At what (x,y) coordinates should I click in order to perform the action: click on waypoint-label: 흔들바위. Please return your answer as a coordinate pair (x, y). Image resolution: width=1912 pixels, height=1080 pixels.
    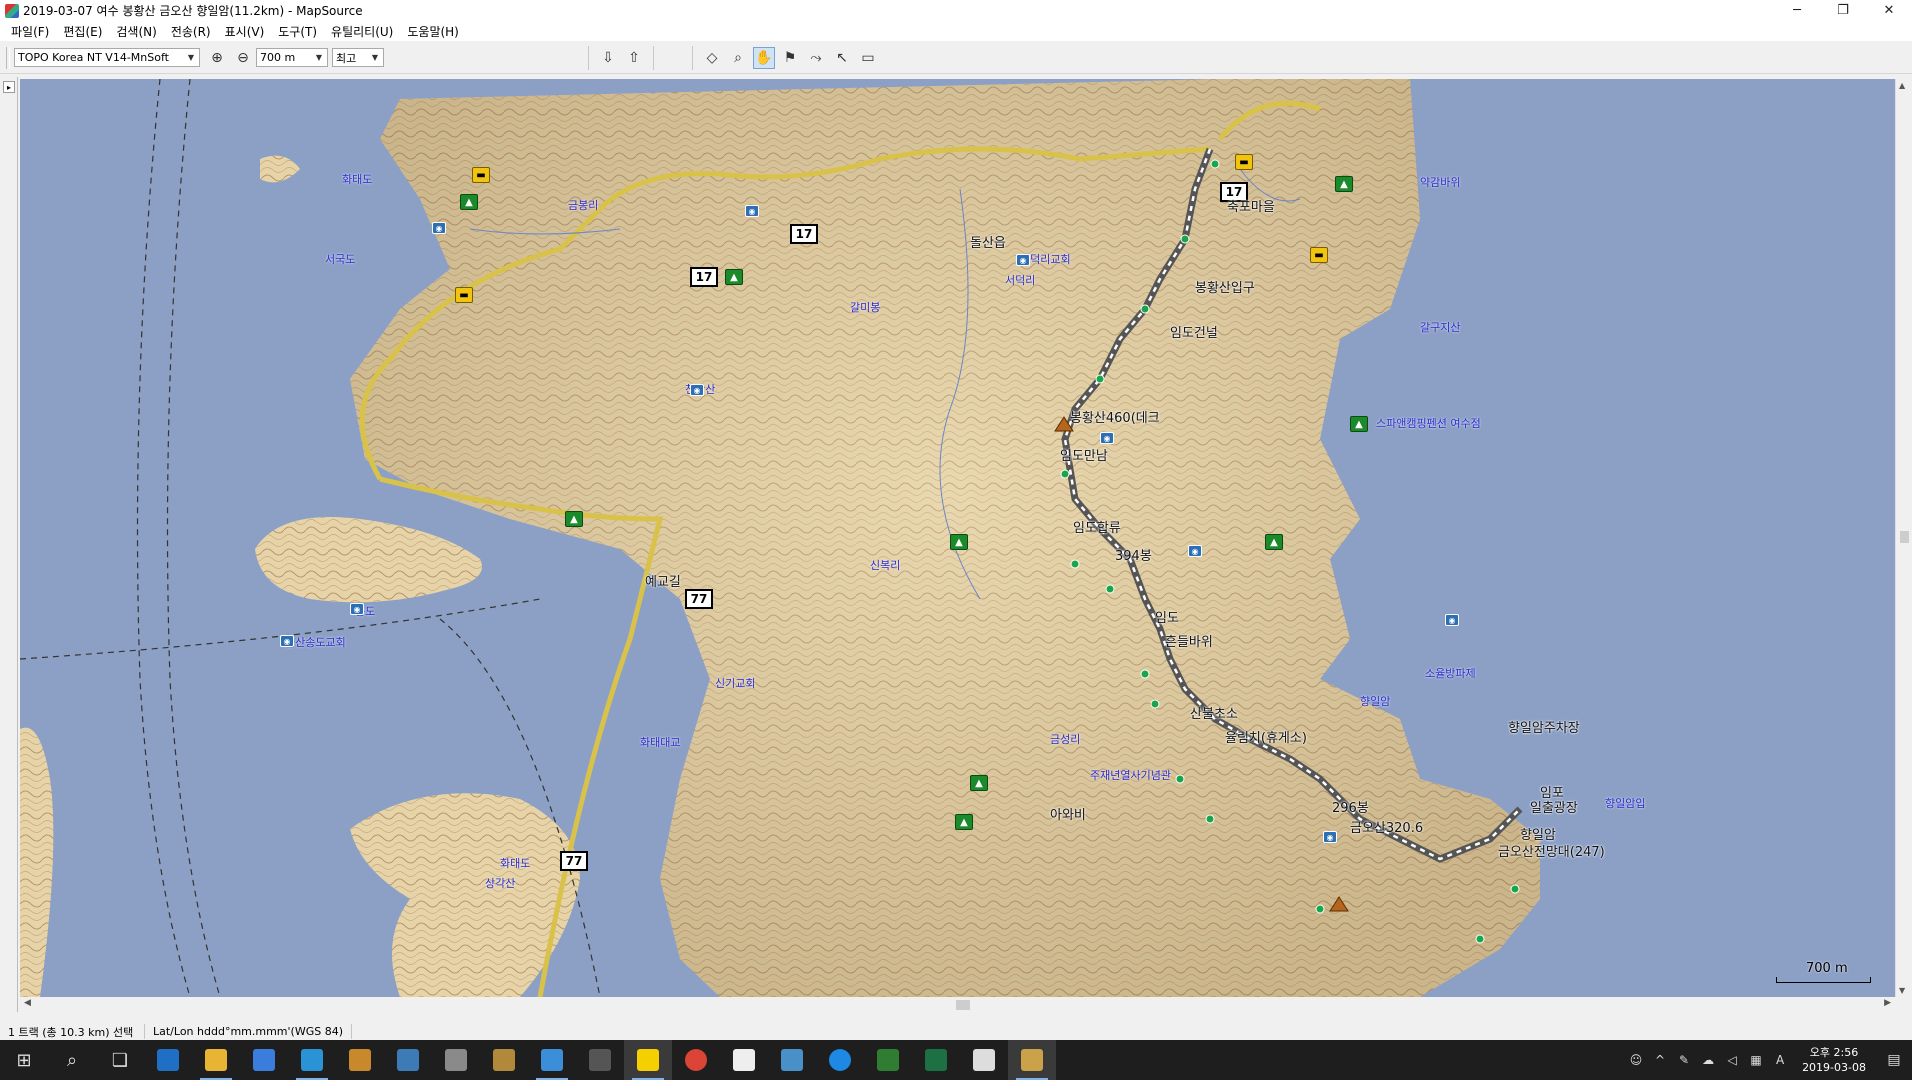
    Looking at the image, I should click on (1189, 642).